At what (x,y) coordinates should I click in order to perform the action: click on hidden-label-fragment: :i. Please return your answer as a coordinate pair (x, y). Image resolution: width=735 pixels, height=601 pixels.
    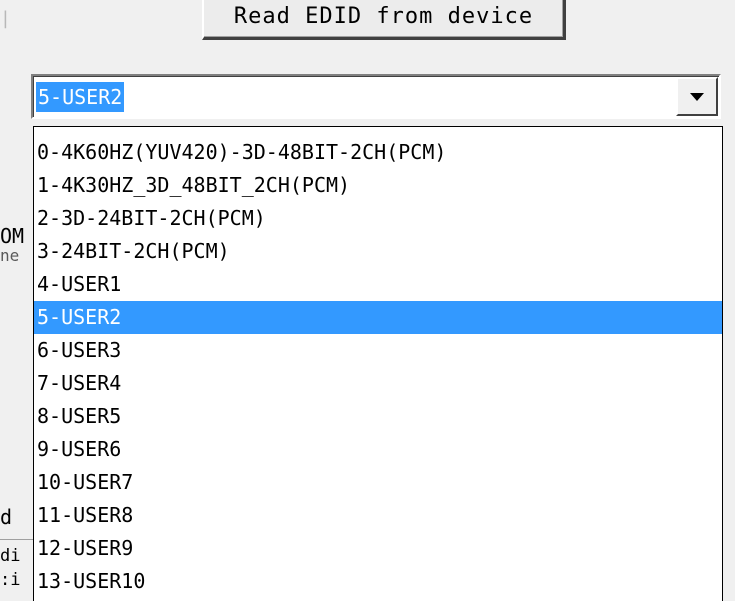
    Looking at the image, I should click on (10, 580).